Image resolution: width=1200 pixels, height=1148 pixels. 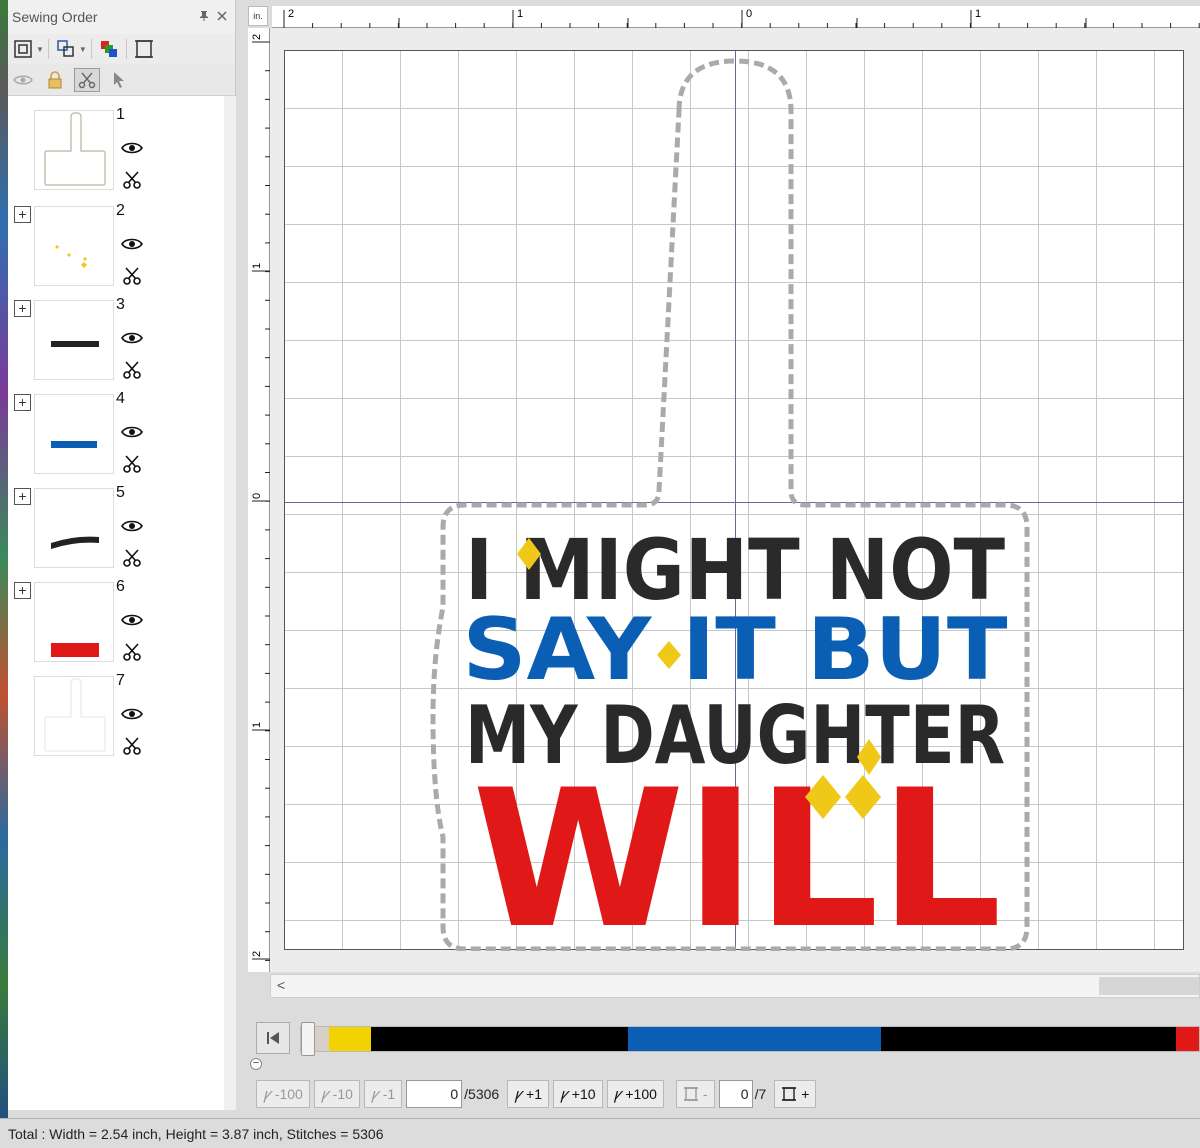 I want to click on background-window-edge, so click(x=4, y=559).